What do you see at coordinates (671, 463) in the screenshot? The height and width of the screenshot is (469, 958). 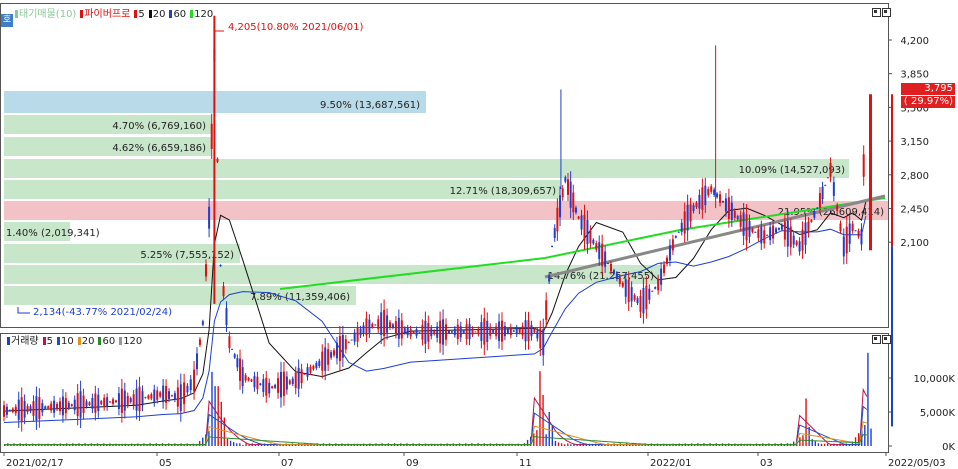 I see `x-axis-label: 2022/01` at bounding box center [671, 463].